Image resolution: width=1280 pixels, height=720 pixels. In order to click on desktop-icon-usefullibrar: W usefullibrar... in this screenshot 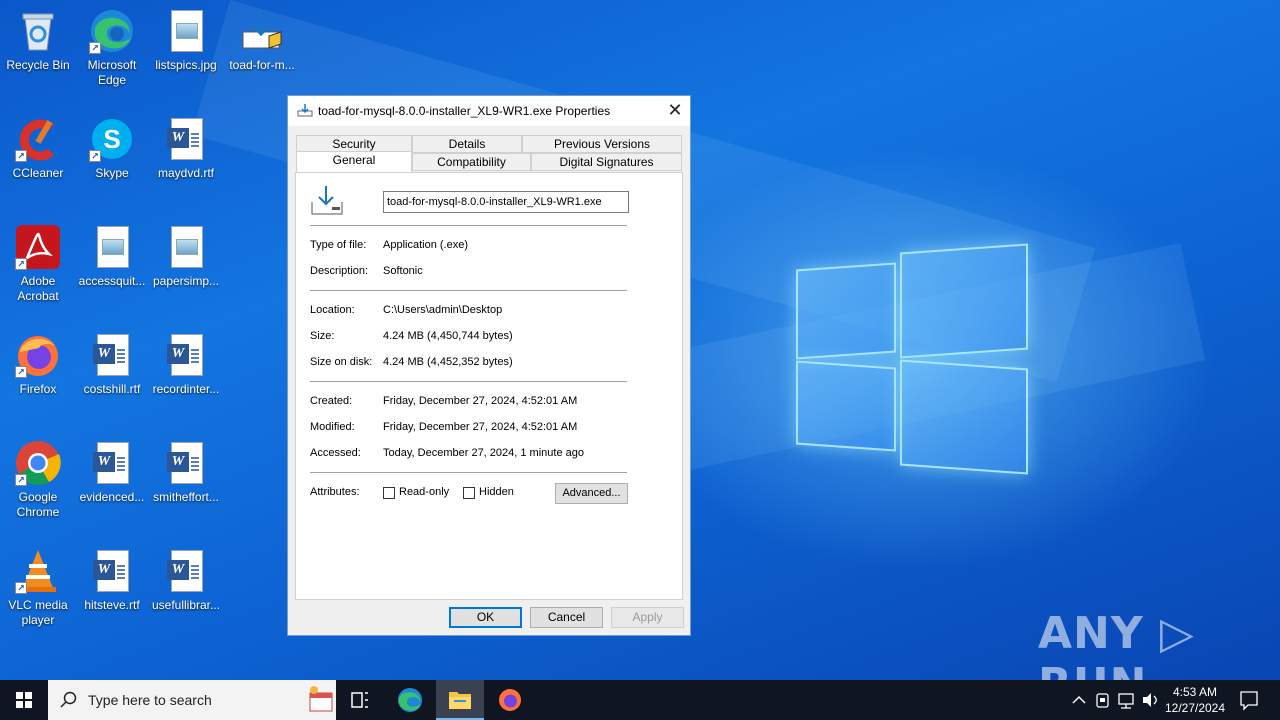, I will do `click(186, 580)`.